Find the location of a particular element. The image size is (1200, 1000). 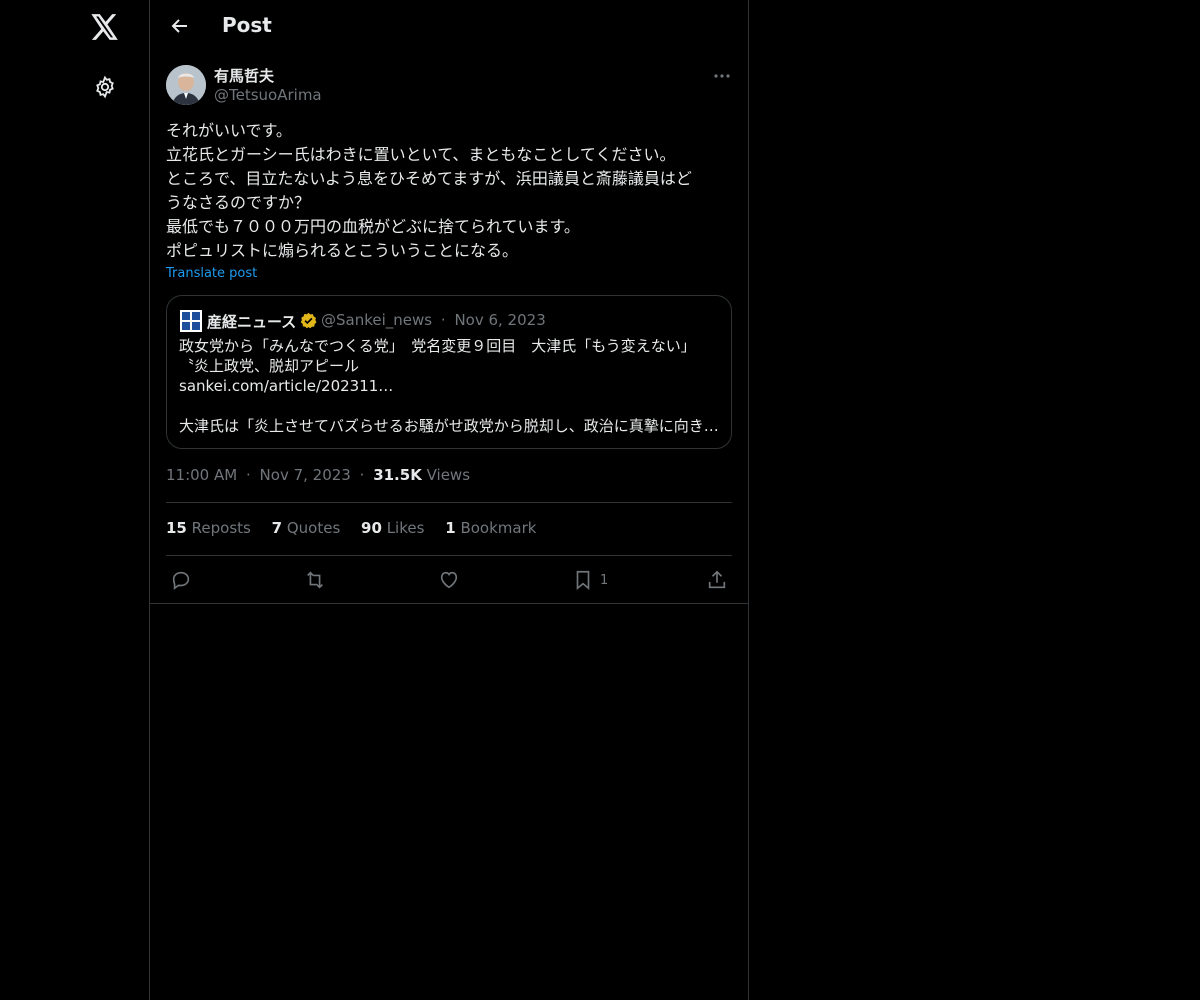

arrow-left-icon is located at coordinates (180, 26).